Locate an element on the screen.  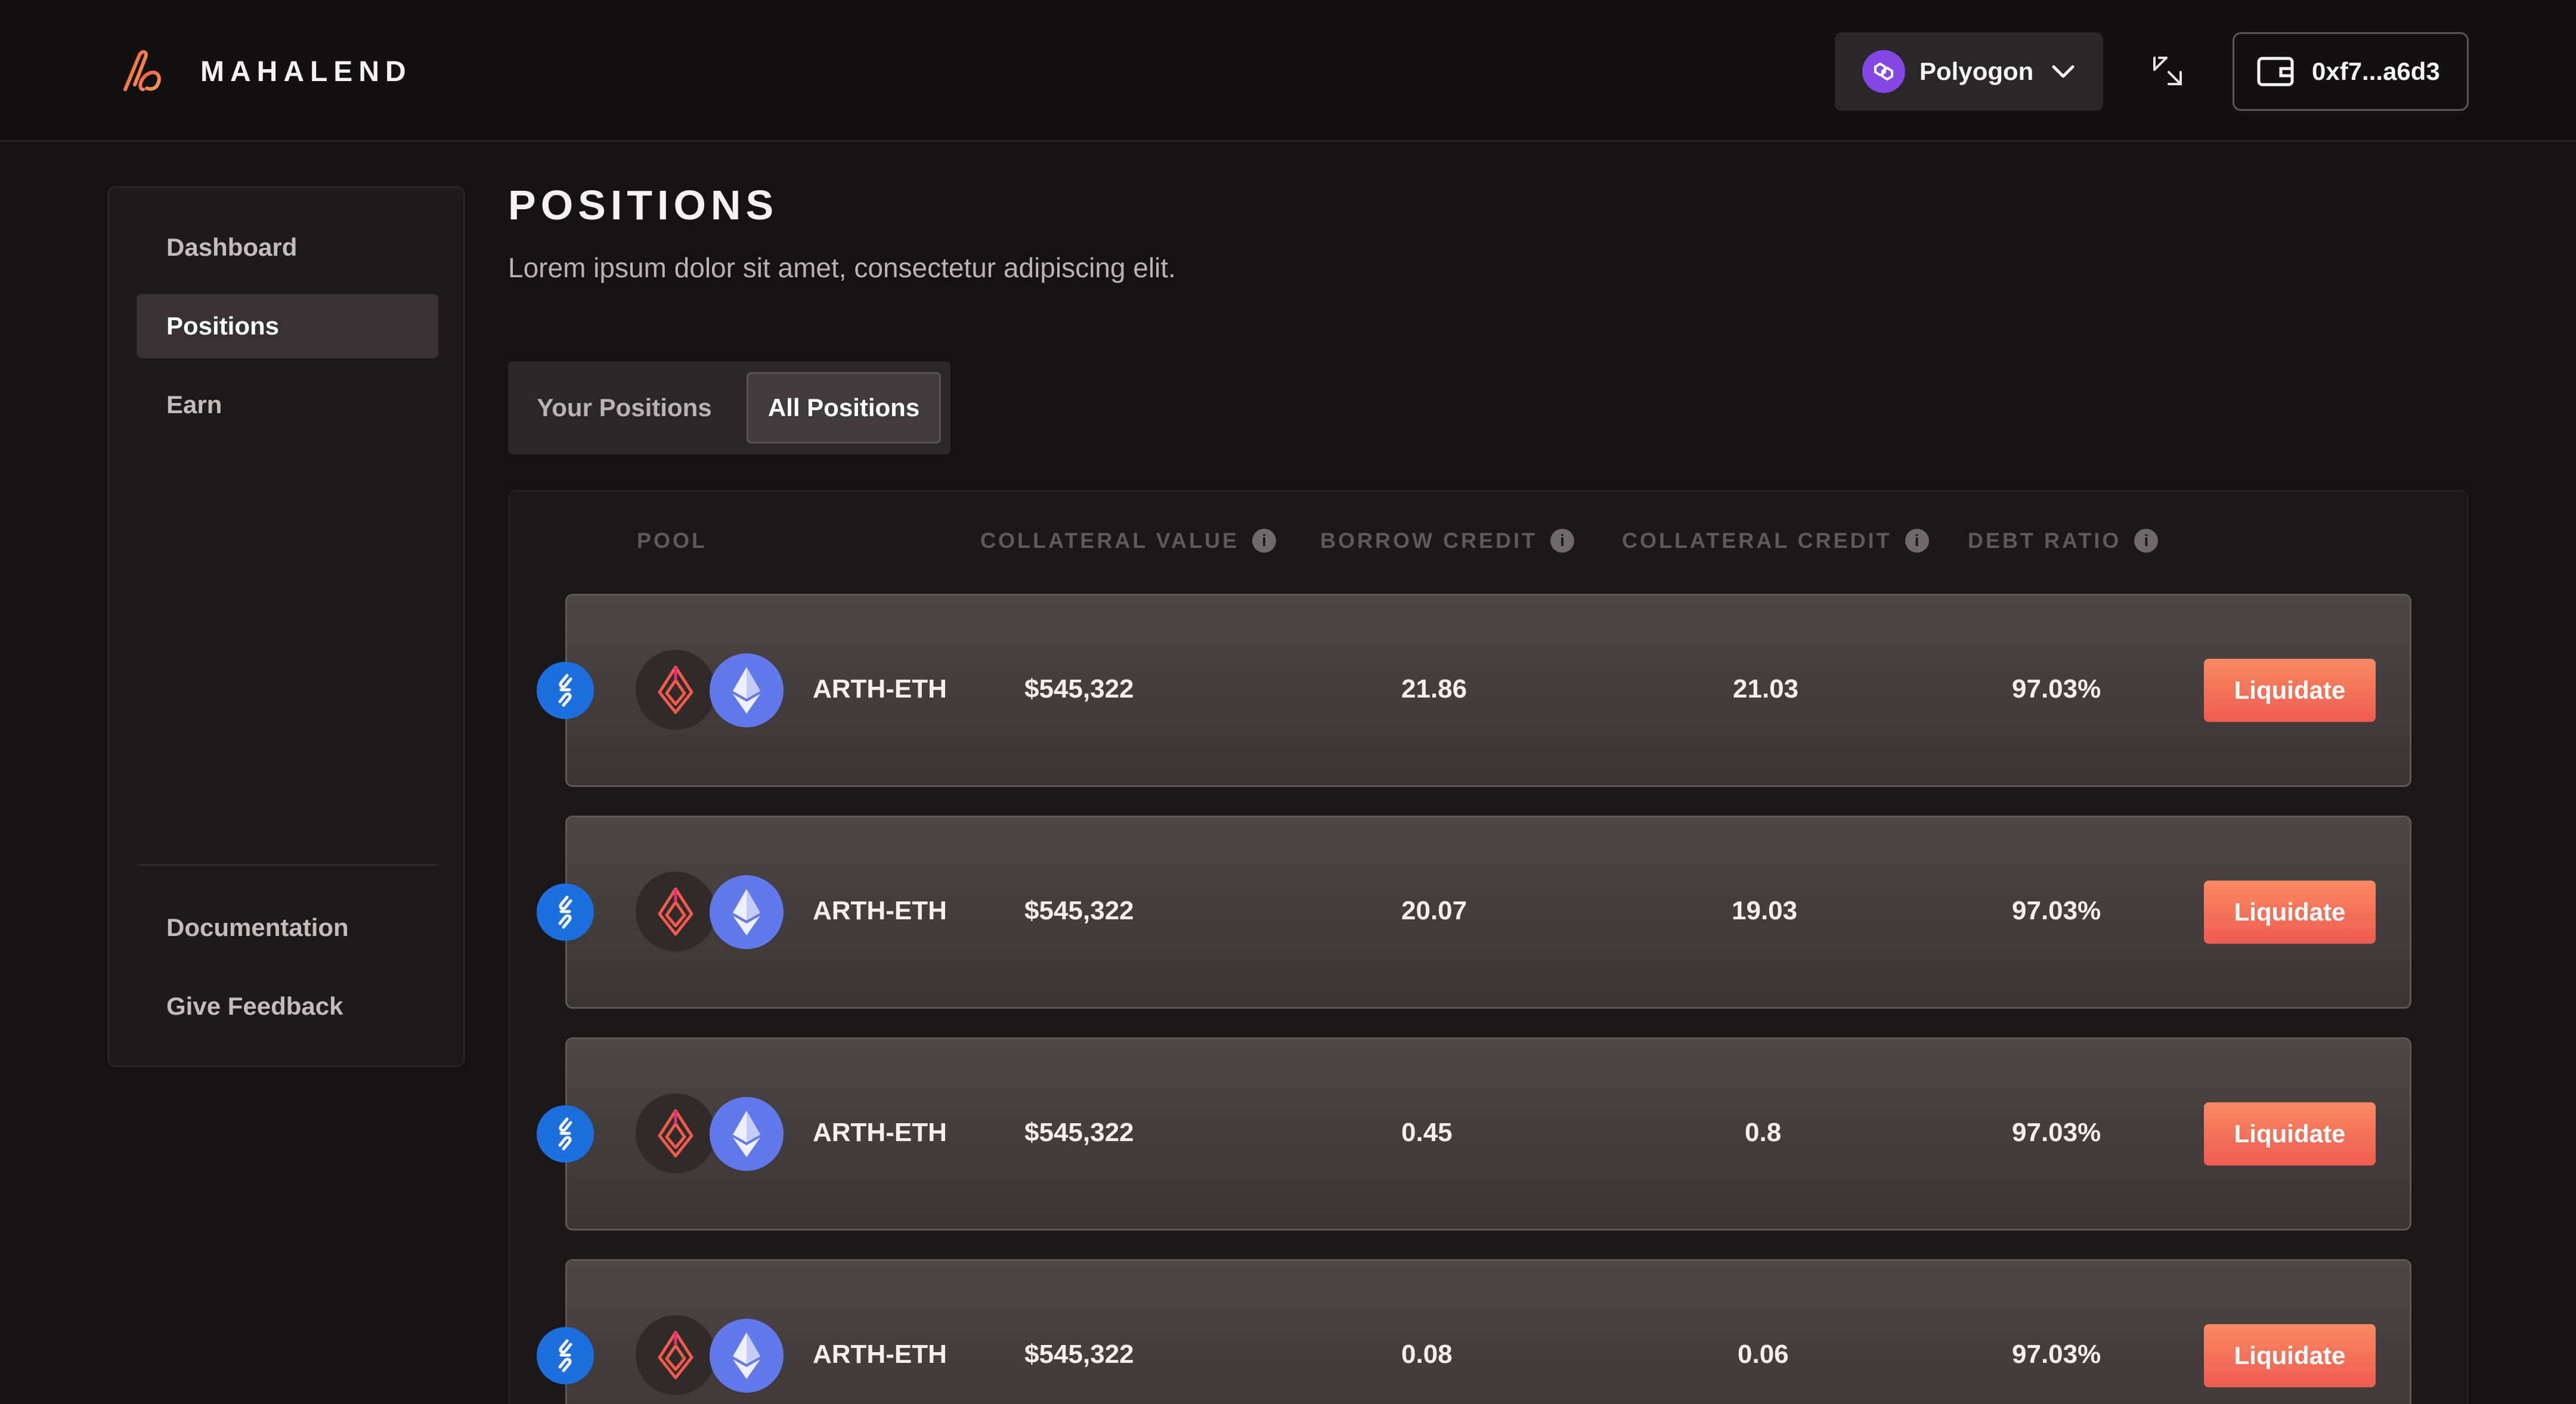
tab-all-positions: All Positions is located at coordinates (844, 408).